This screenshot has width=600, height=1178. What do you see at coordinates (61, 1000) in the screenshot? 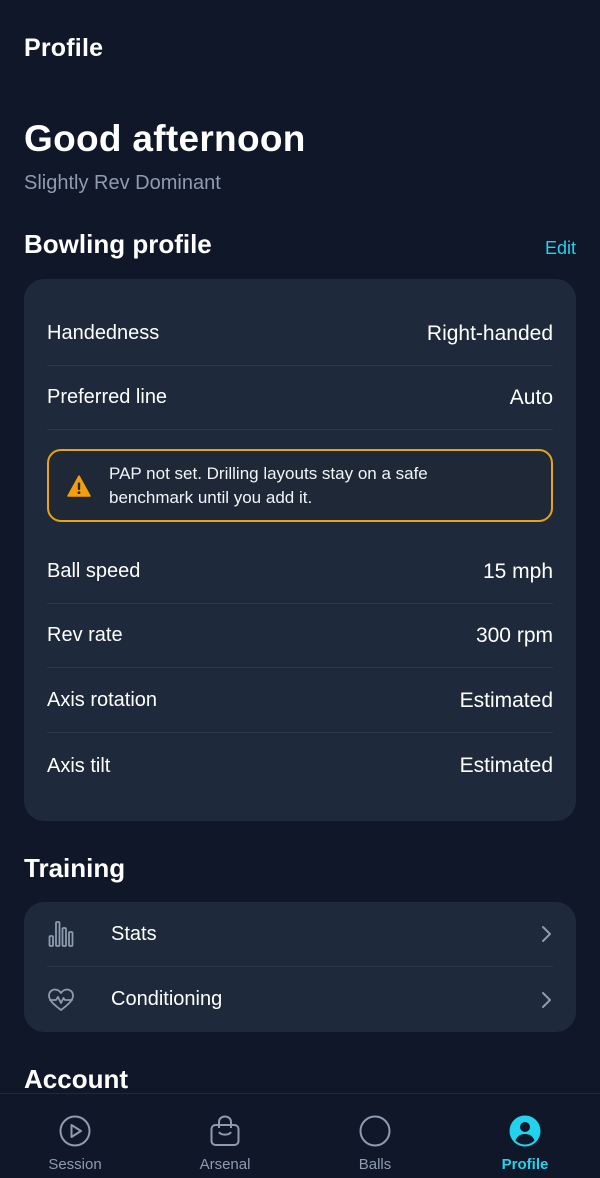
I see `heart-pulse-icon` at bounding box center [61, 1000].